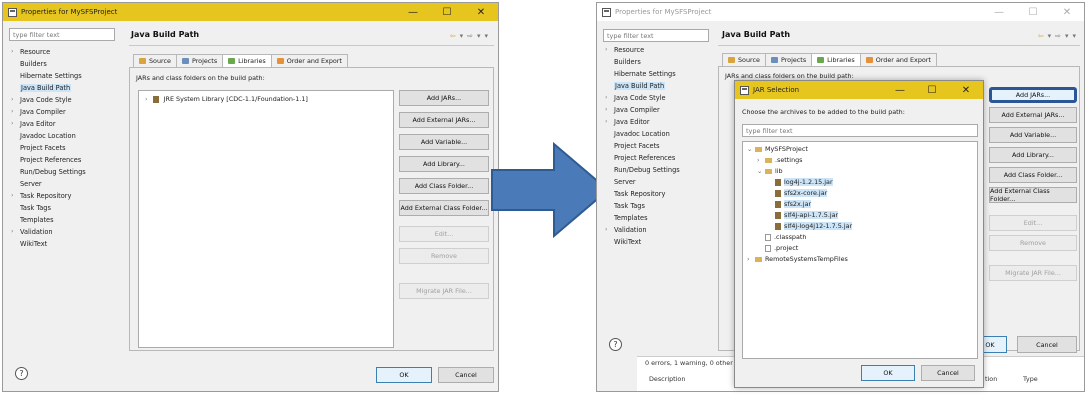  I want to click on back-icon: ⇦, so click(453, 36).